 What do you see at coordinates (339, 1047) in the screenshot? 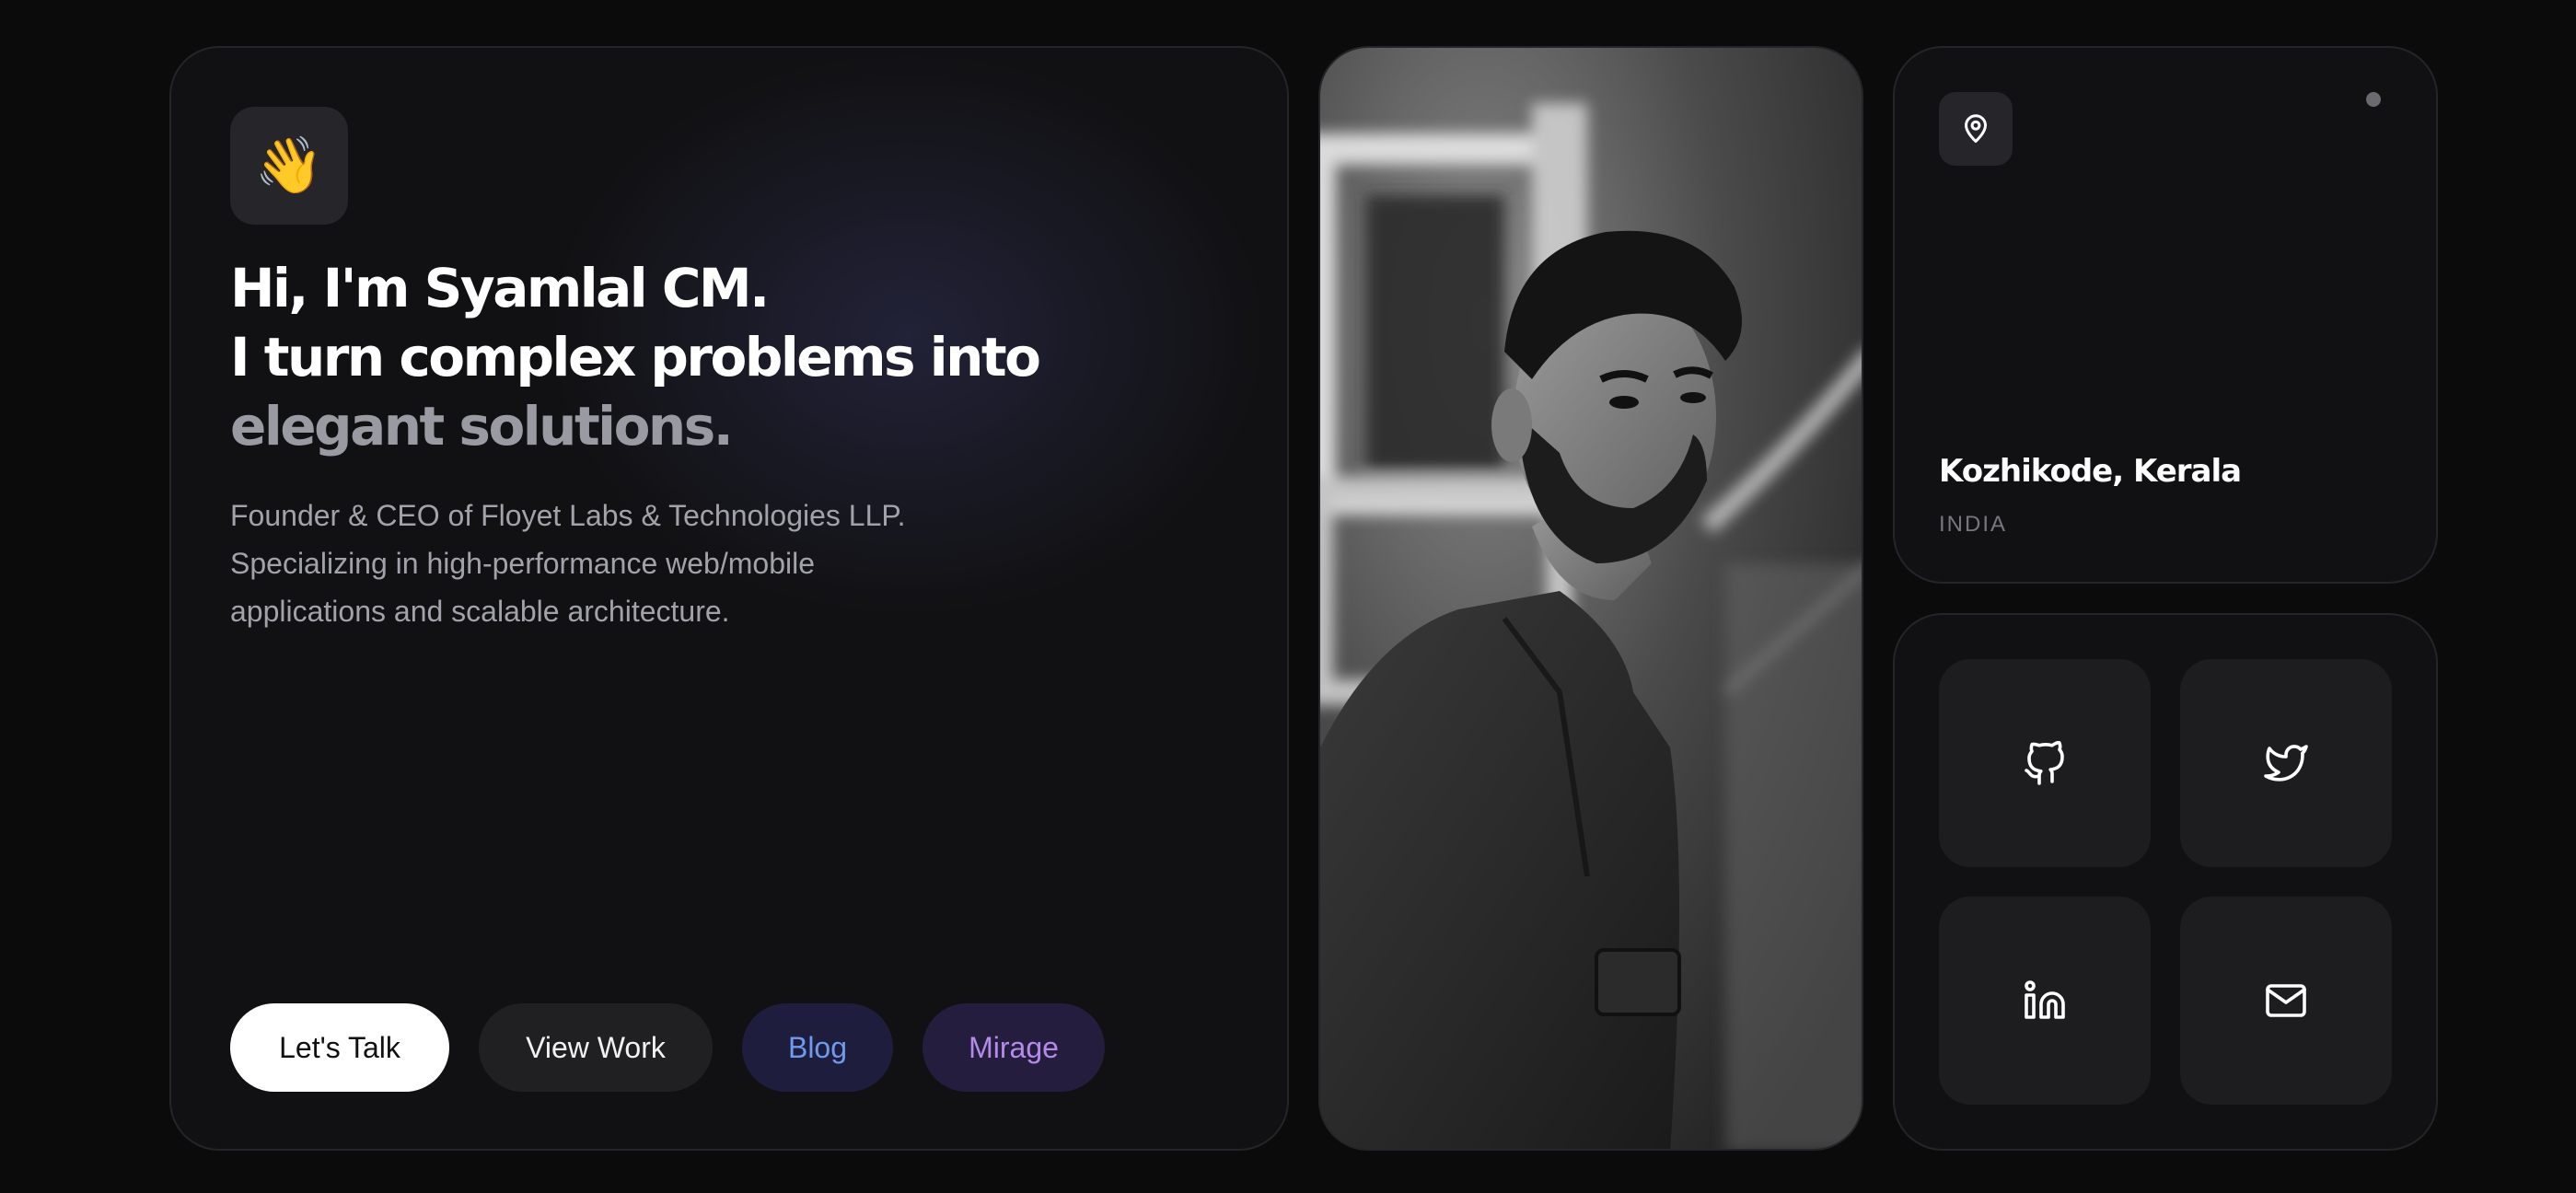
I see `lets-talk-button: Let's Talk` at bounding box center [339, 1047].